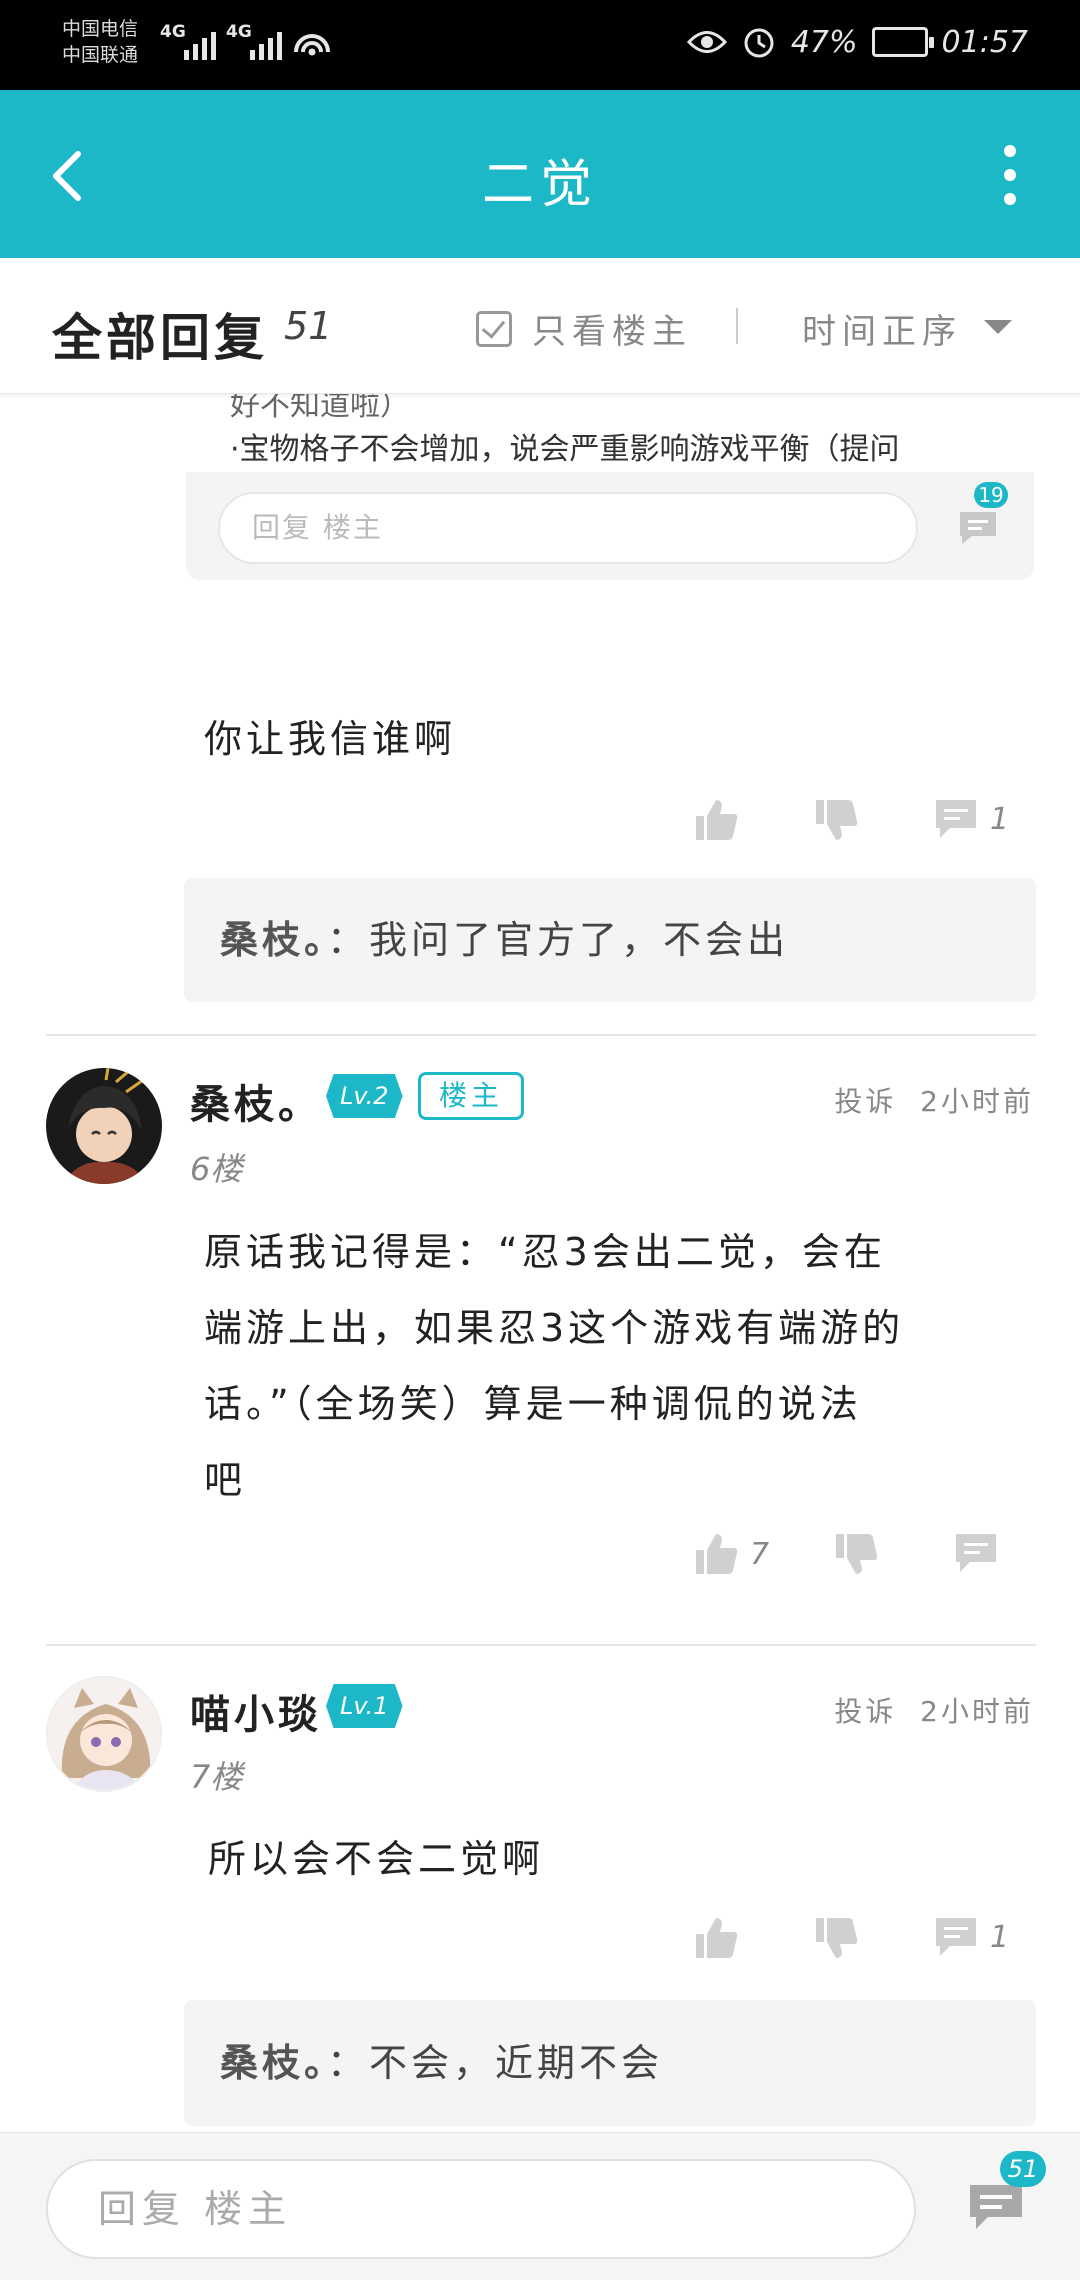  What do you see at coordinates (540, 45) in the screenshot?
I see `status-bar: 中国电信 中国联通 4G 4G 47% 01:57` at bounding box center [540, 45].